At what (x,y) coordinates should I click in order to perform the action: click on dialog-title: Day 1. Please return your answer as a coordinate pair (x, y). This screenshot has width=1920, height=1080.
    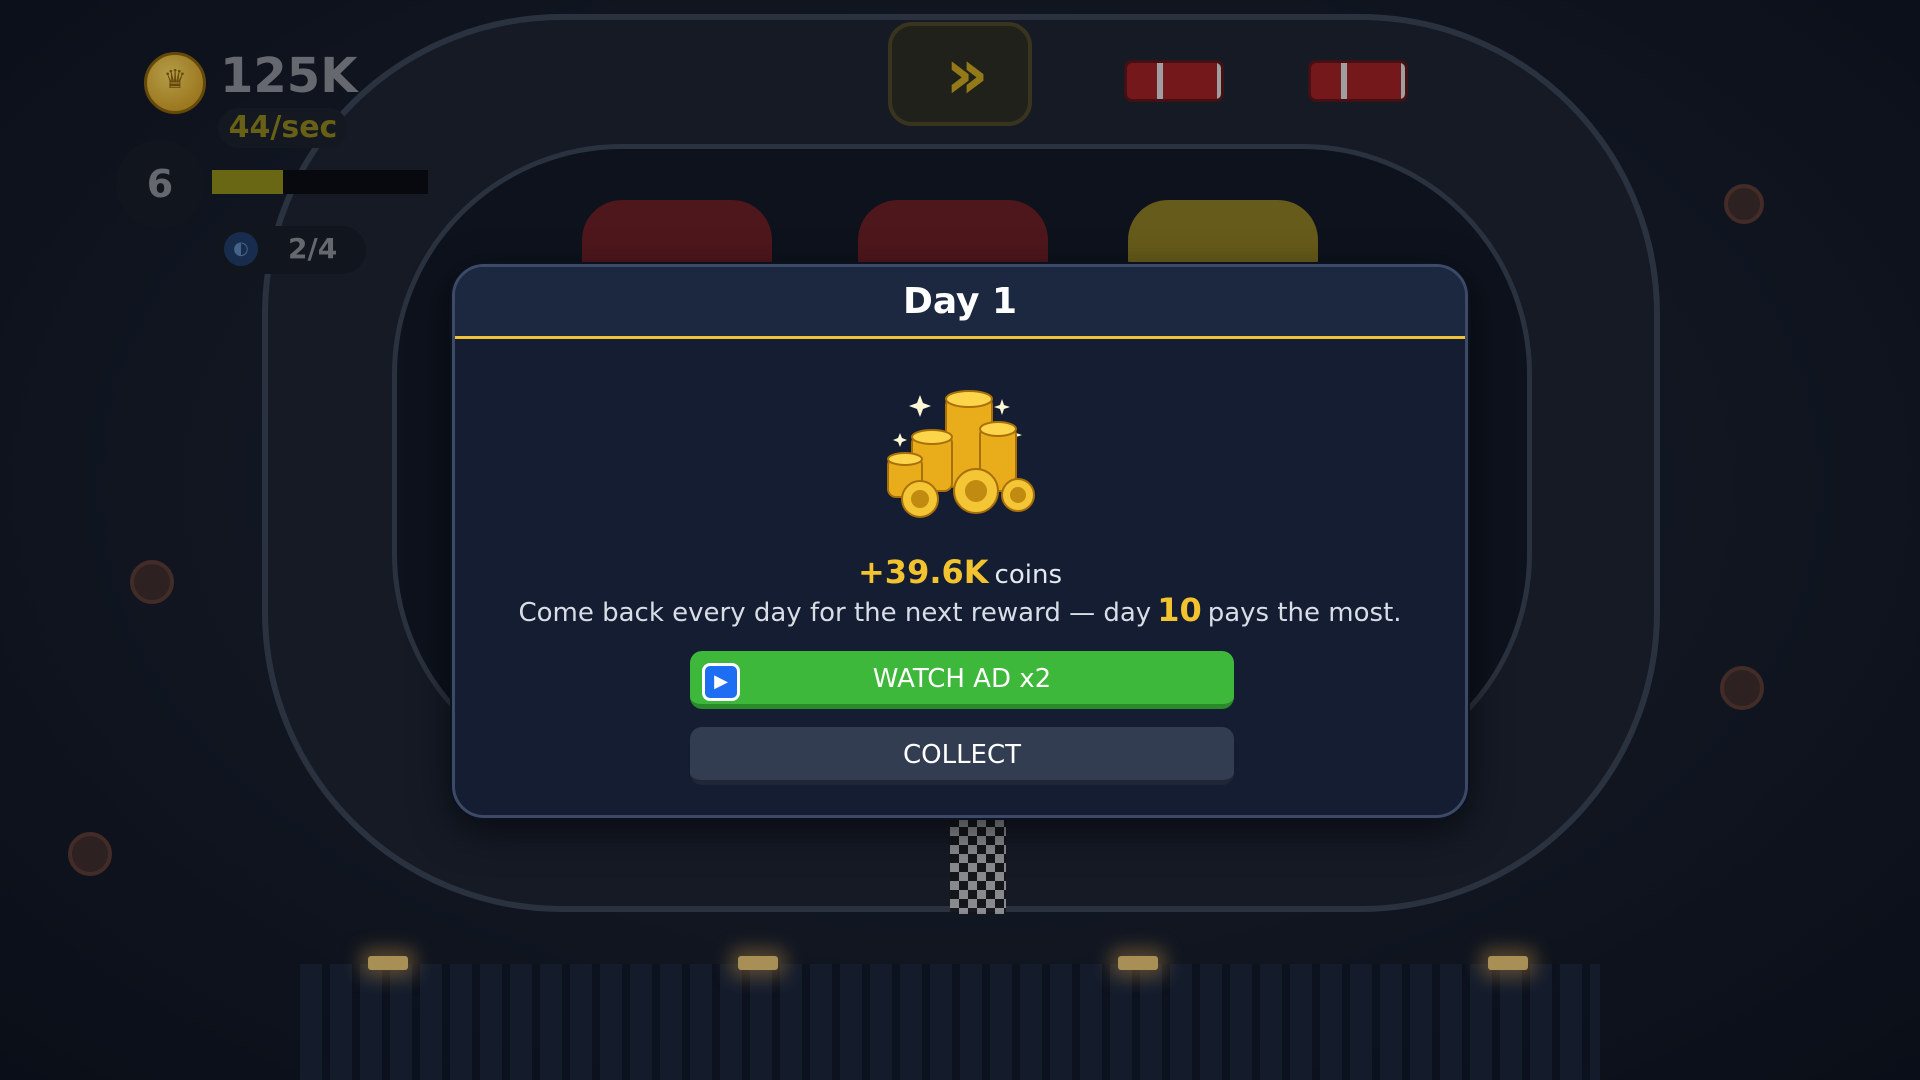
    Looking at the image, I should click on (960, 301).